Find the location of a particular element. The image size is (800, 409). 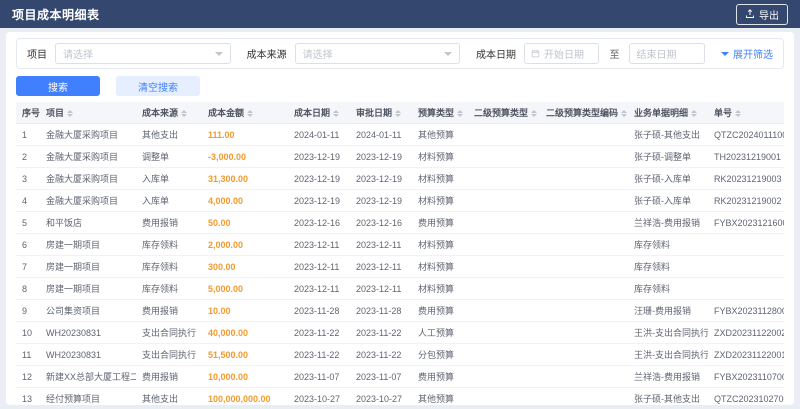

chevron-down-icon is located at coordinates (725, 53).